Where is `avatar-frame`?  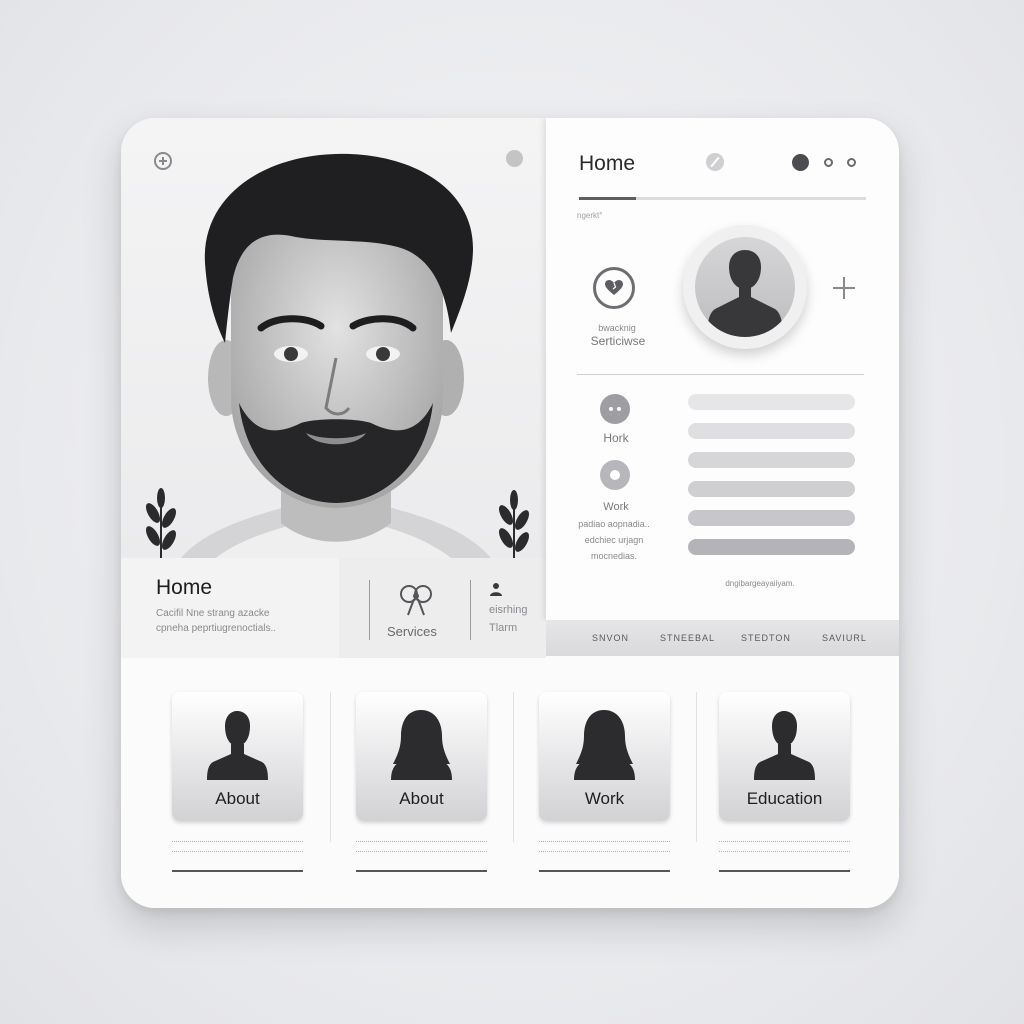
avatar-frame is located at coordinates (745, 287).